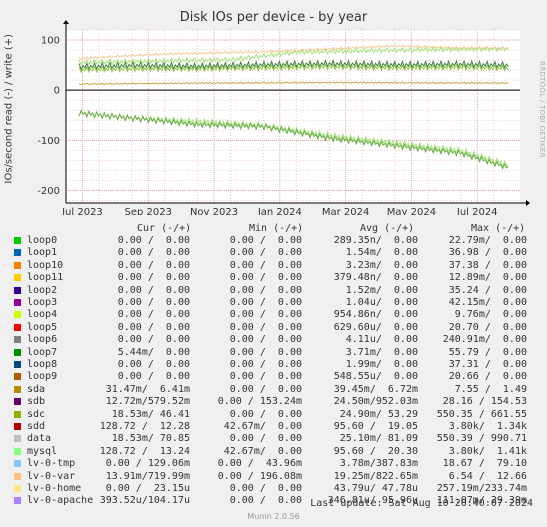  Describe the element at coordinates (42, 327) in the screenshot. I see `legend-series-name: loop5` at that location.